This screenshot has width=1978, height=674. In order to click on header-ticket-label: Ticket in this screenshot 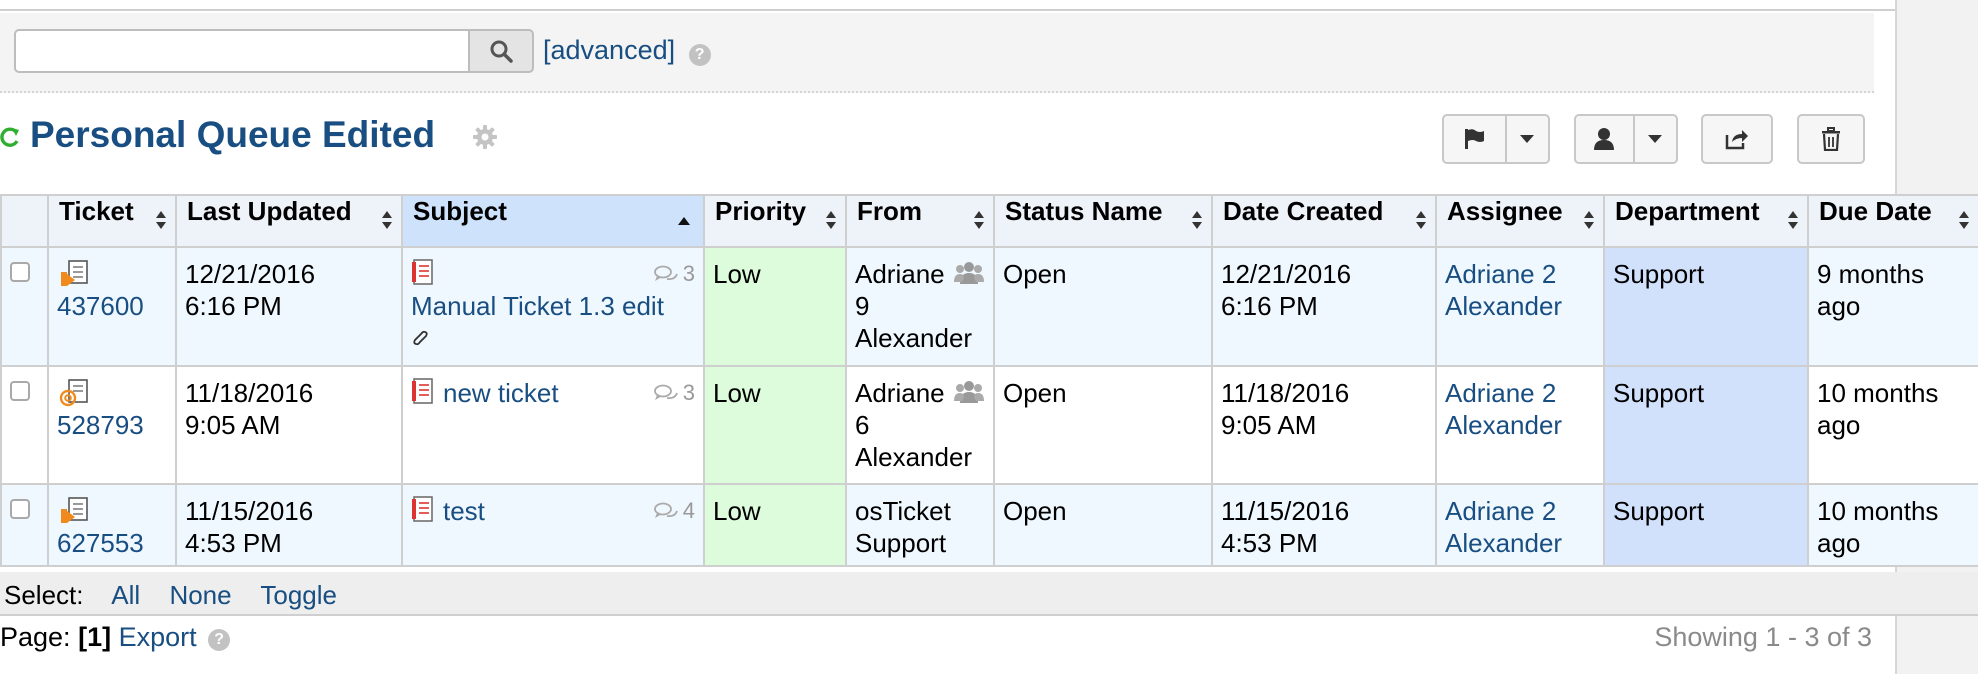, I will do `click(96, 211)`.